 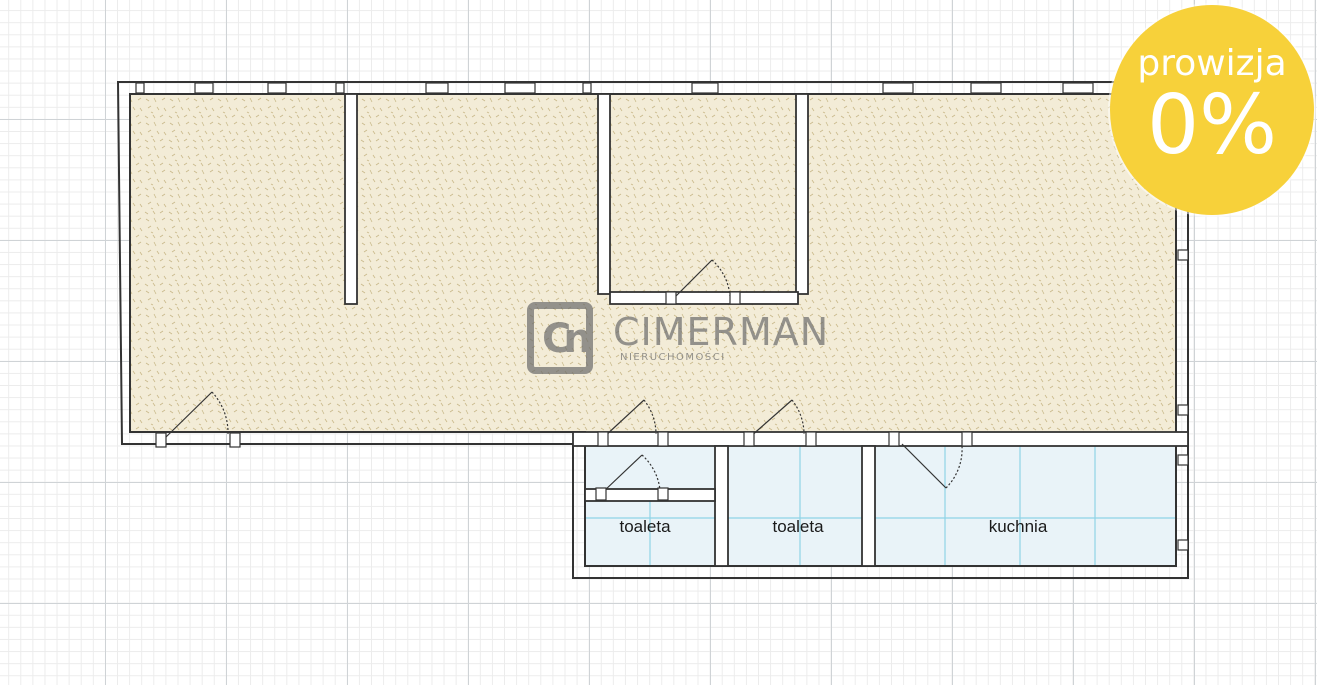 What do you see at coordinates (1025, 506) in the screenshot?
I see `kitchen-floor` at bounding box center [1025, 506].